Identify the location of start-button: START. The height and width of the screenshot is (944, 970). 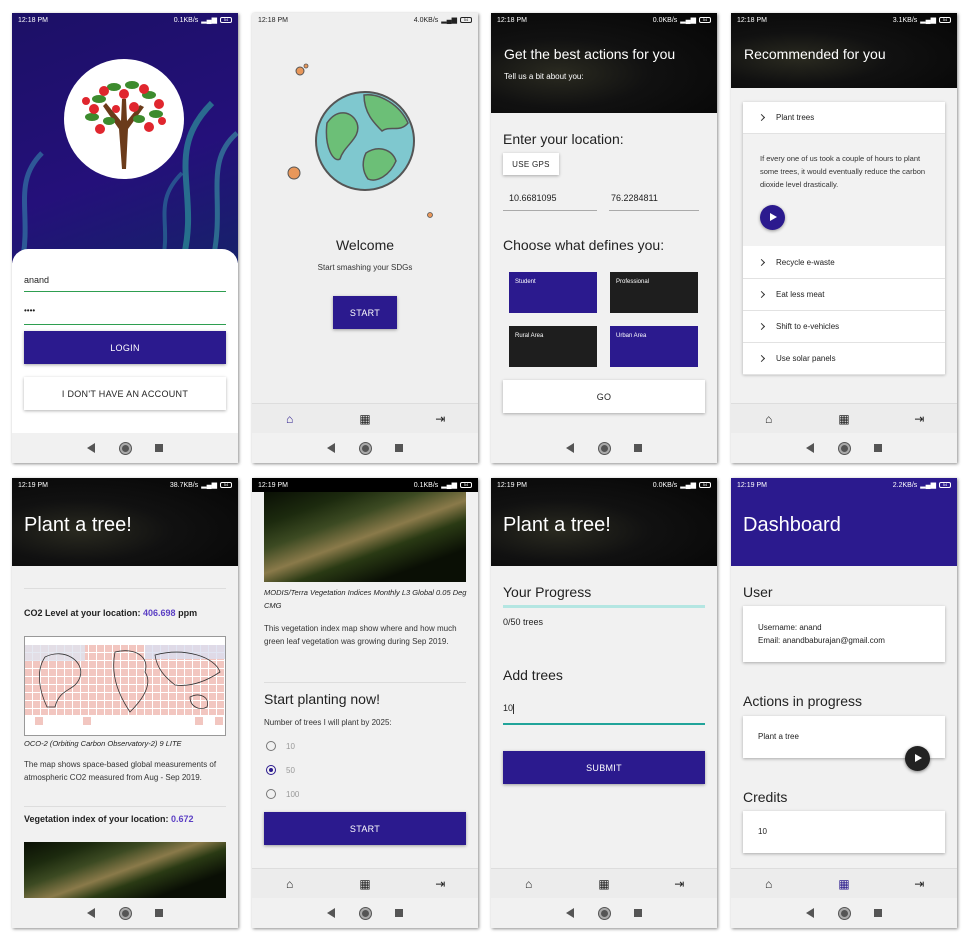
(365, 312).